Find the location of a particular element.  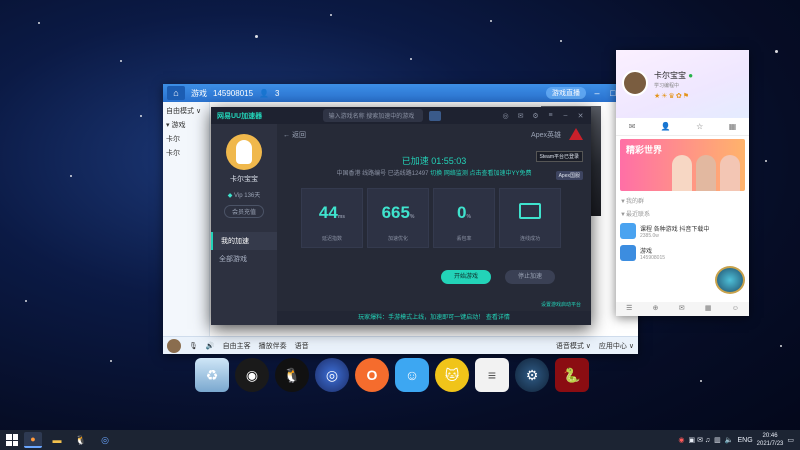

list-item: 游戏 145908015 is located at coordinates (682, 253).